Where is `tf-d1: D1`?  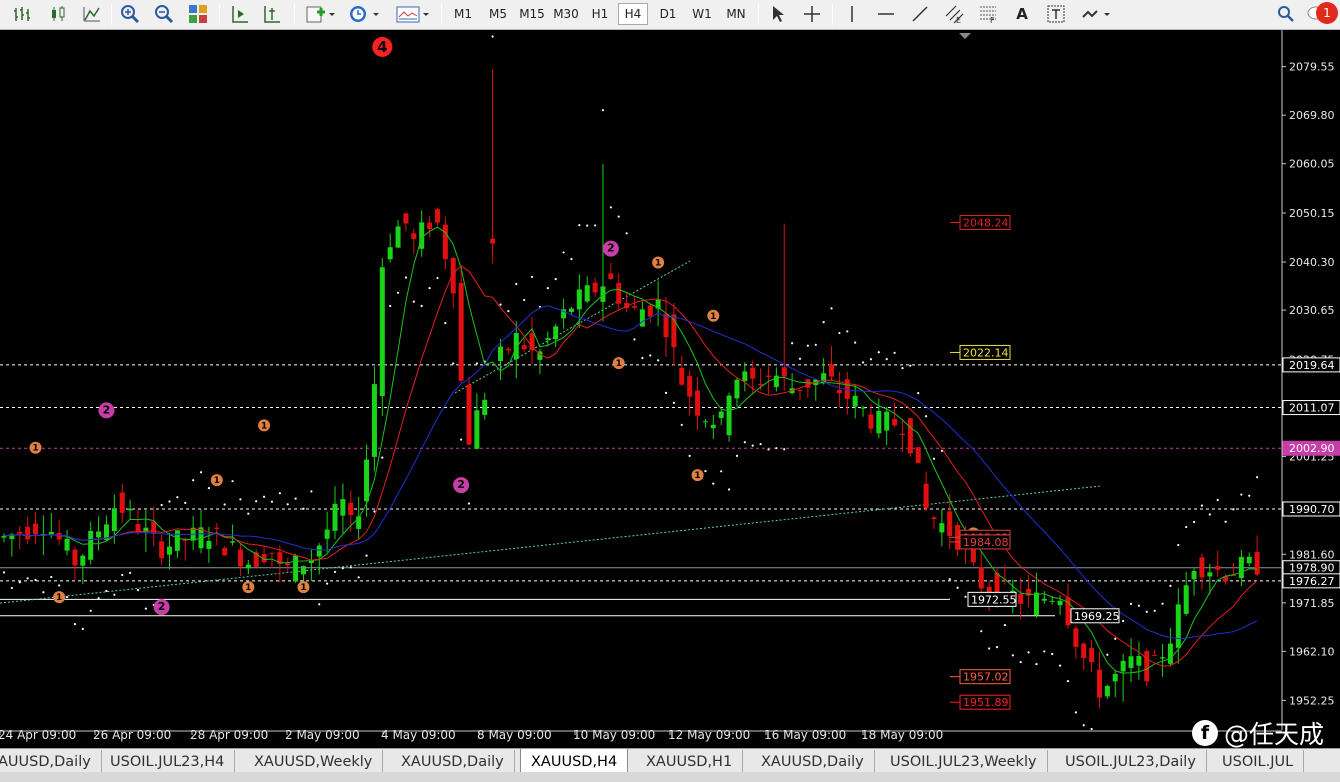 tf-d1: D1 is located at coordinates (668, 14).